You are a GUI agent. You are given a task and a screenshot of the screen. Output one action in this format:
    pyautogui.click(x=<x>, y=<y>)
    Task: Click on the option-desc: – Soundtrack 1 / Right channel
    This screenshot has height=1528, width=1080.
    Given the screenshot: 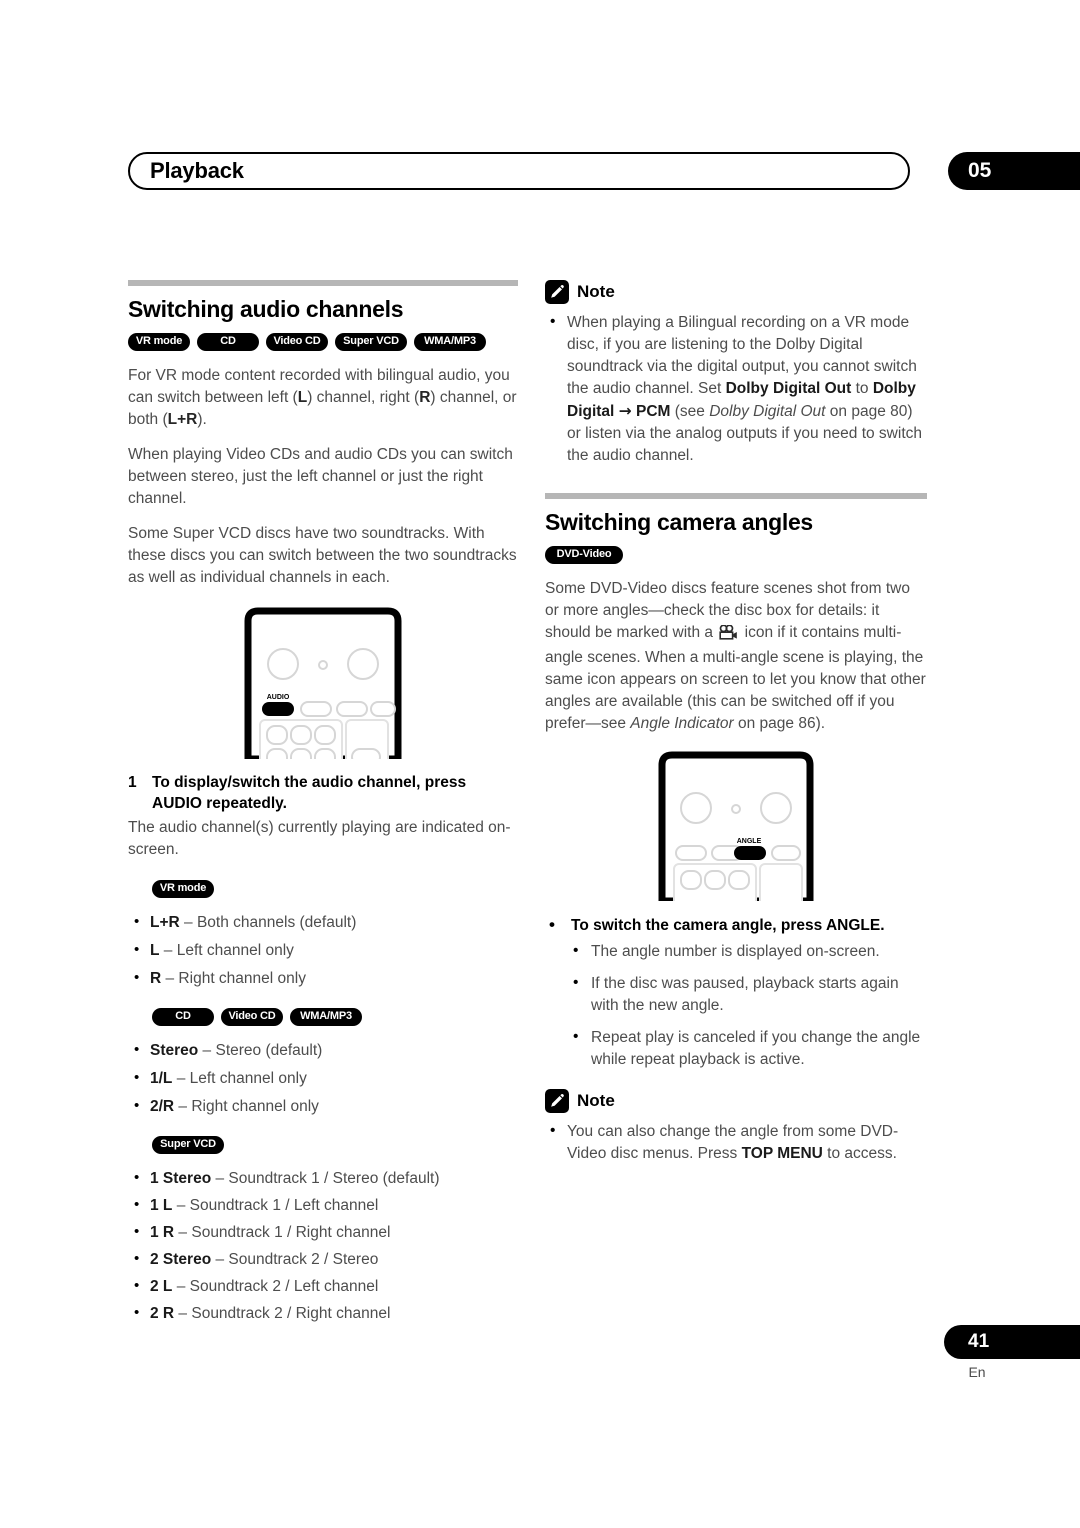 What is the action you would take?
    pyautogui.click(x=282, y=1233)
    